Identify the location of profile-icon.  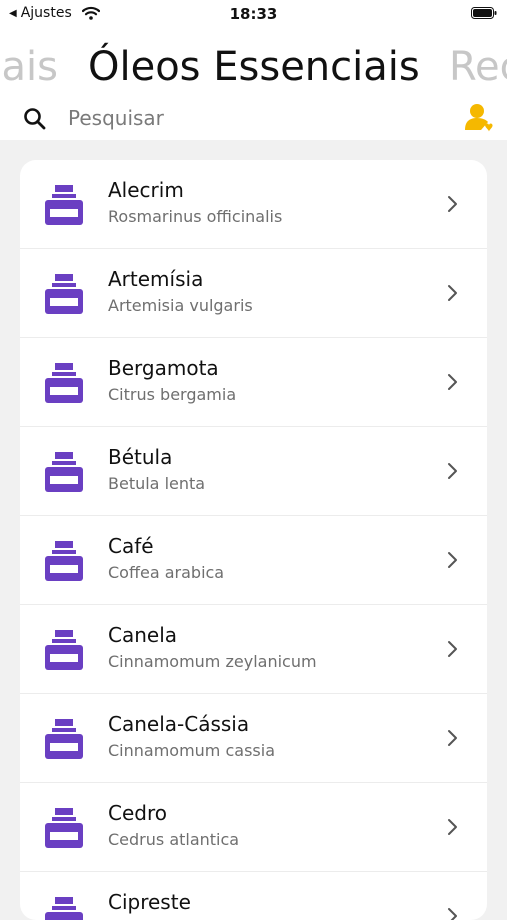
(479, 118).